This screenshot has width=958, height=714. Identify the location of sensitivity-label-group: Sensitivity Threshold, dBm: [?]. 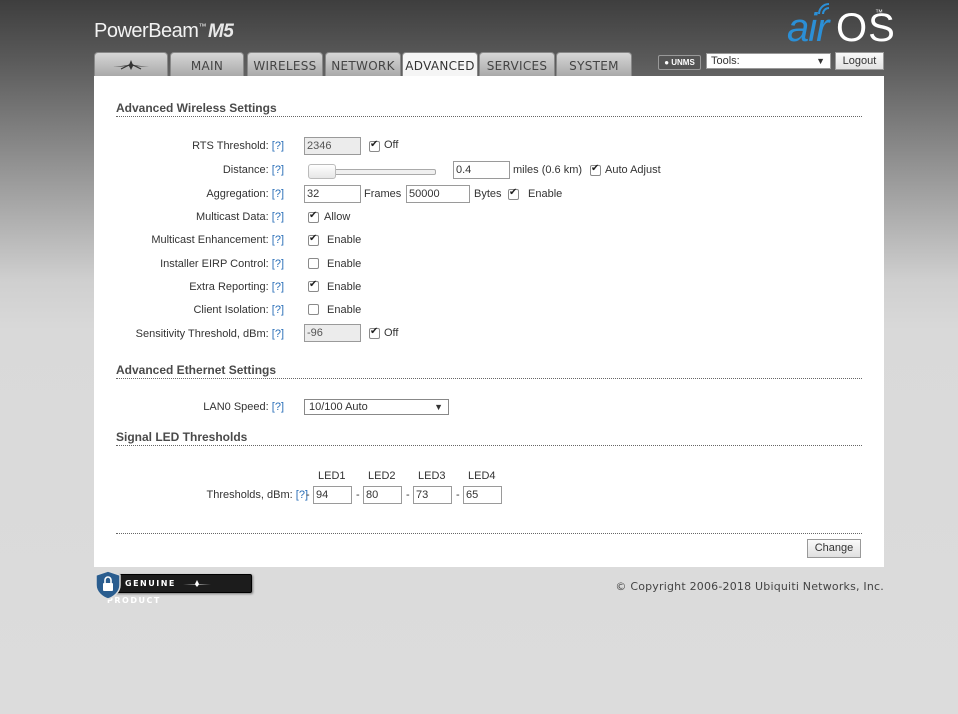
(210, 334).